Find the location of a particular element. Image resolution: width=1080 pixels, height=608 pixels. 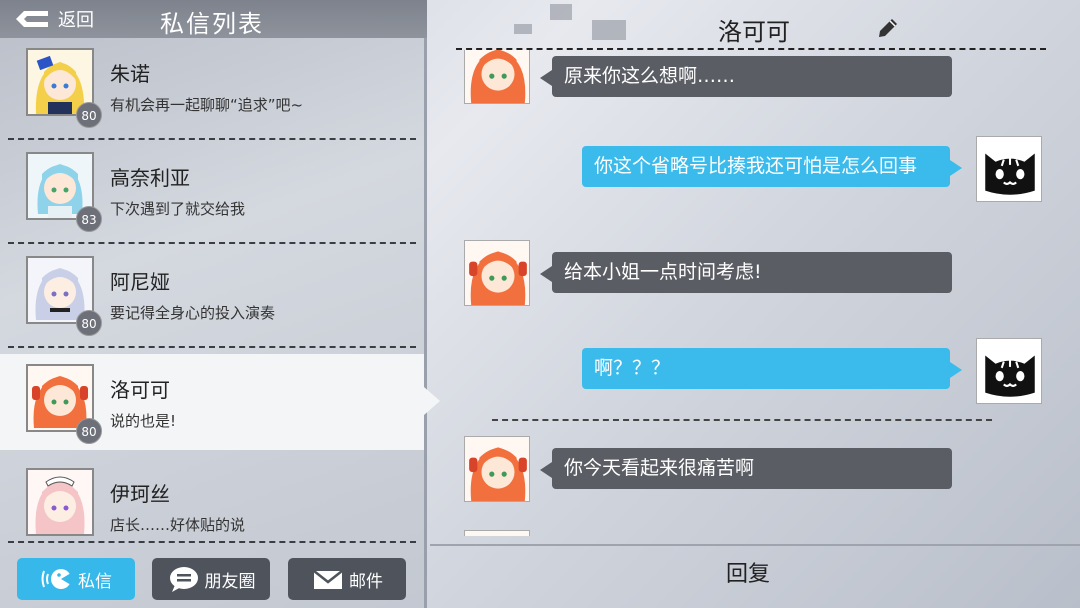

avatar is located at coordinates (60, 502).